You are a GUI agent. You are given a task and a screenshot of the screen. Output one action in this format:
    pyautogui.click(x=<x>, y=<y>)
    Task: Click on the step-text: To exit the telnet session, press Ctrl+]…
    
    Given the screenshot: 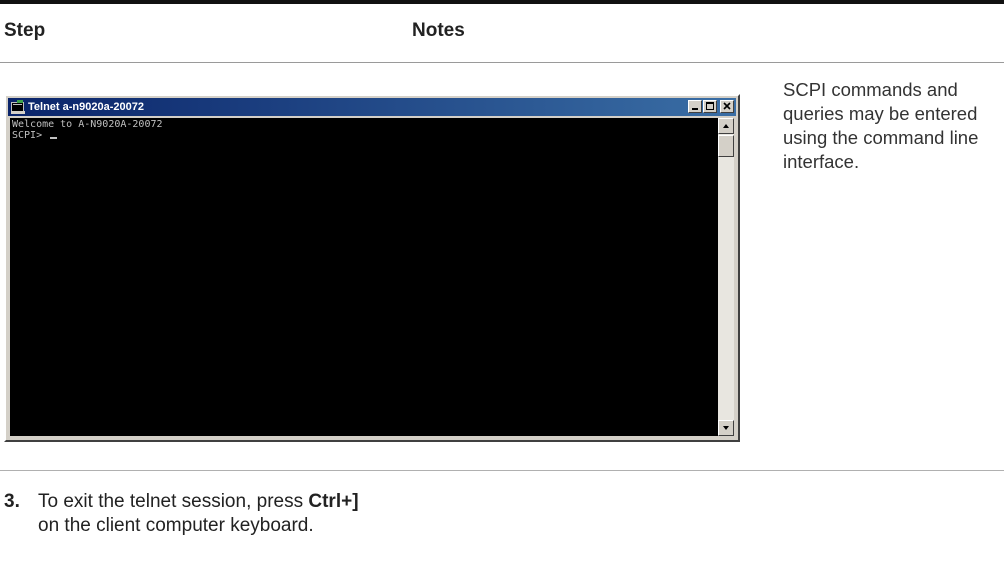 What is the action you would take?
    pyautogui.click(x=211, y=514)
    